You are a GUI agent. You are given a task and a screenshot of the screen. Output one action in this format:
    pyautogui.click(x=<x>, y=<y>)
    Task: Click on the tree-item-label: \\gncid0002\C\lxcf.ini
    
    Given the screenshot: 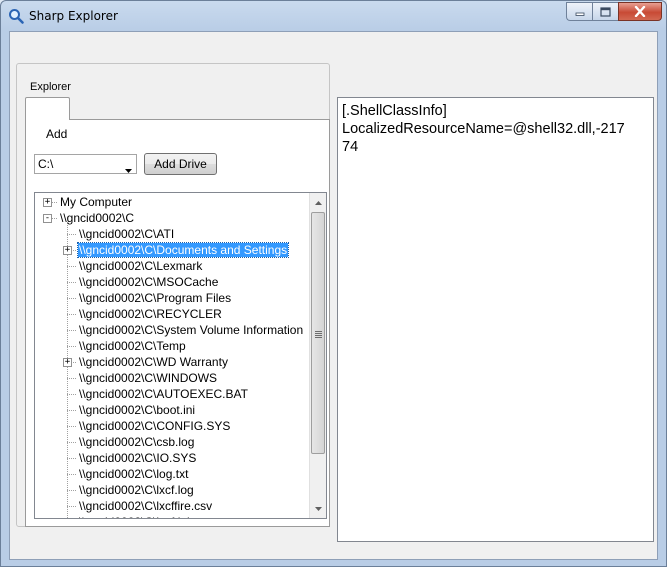 What is the action you would take?
    pyautogui.click(x=134, y=516)
    